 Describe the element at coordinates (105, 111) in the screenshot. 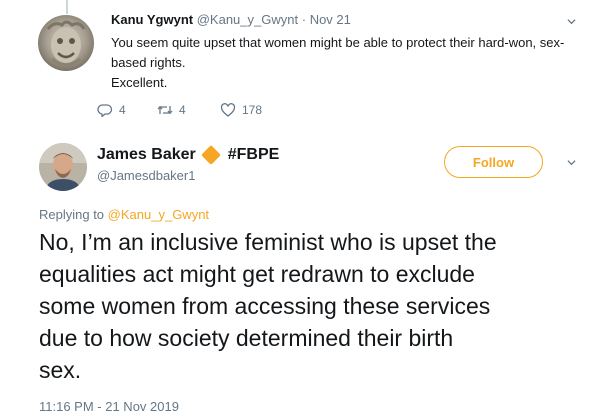

I see `reply-icon` at that location.